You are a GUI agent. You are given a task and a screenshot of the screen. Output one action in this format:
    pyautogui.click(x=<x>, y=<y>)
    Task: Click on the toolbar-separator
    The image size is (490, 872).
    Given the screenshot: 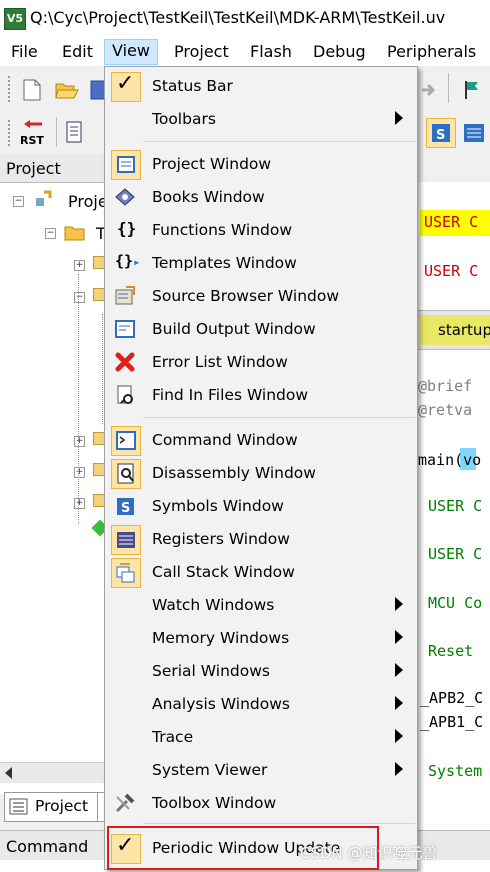 What is the action you would take?
    pyautogui.click(x=448, y=88)
    